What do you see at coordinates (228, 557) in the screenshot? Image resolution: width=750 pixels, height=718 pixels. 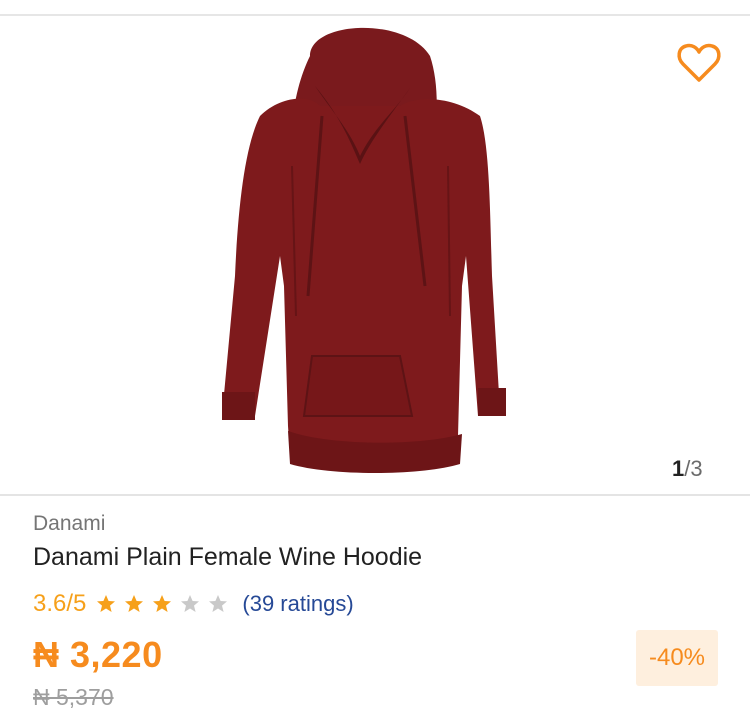 I see `product-title: Danami Plain Female Wine Hoodie` at bounding box center [228, 557].